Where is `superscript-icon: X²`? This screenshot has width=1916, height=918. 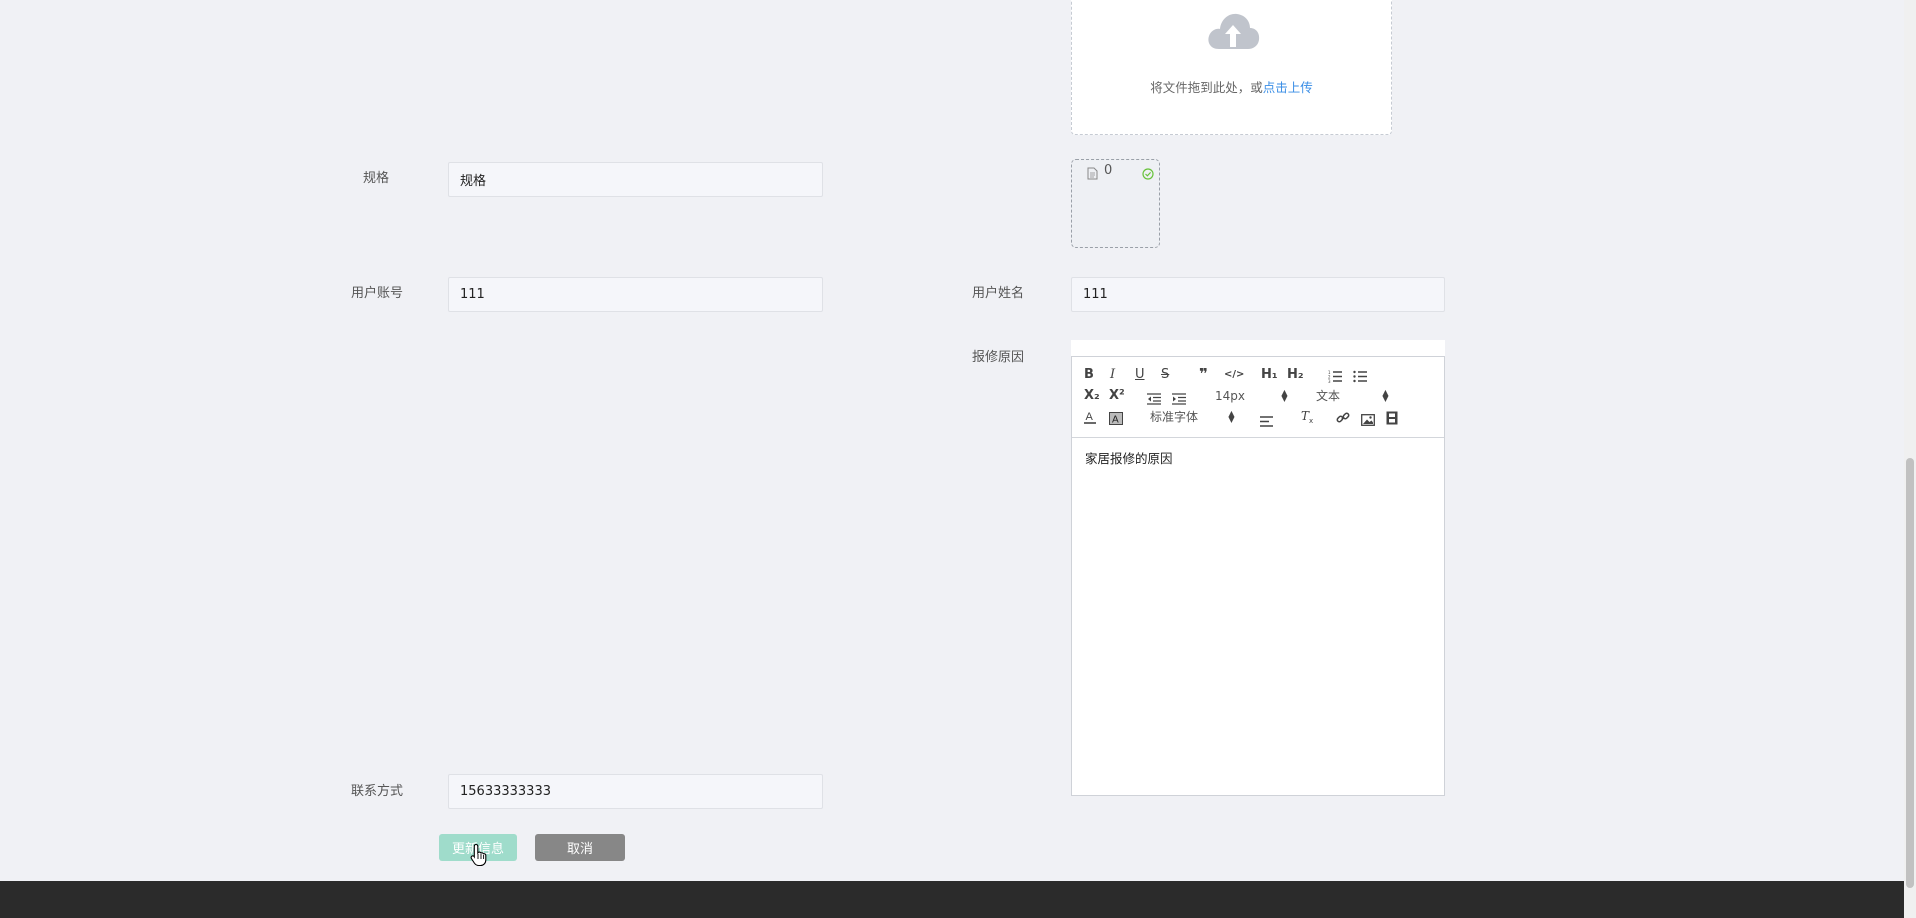 superscript-icon: X² is located at coordinates (1117, 396).